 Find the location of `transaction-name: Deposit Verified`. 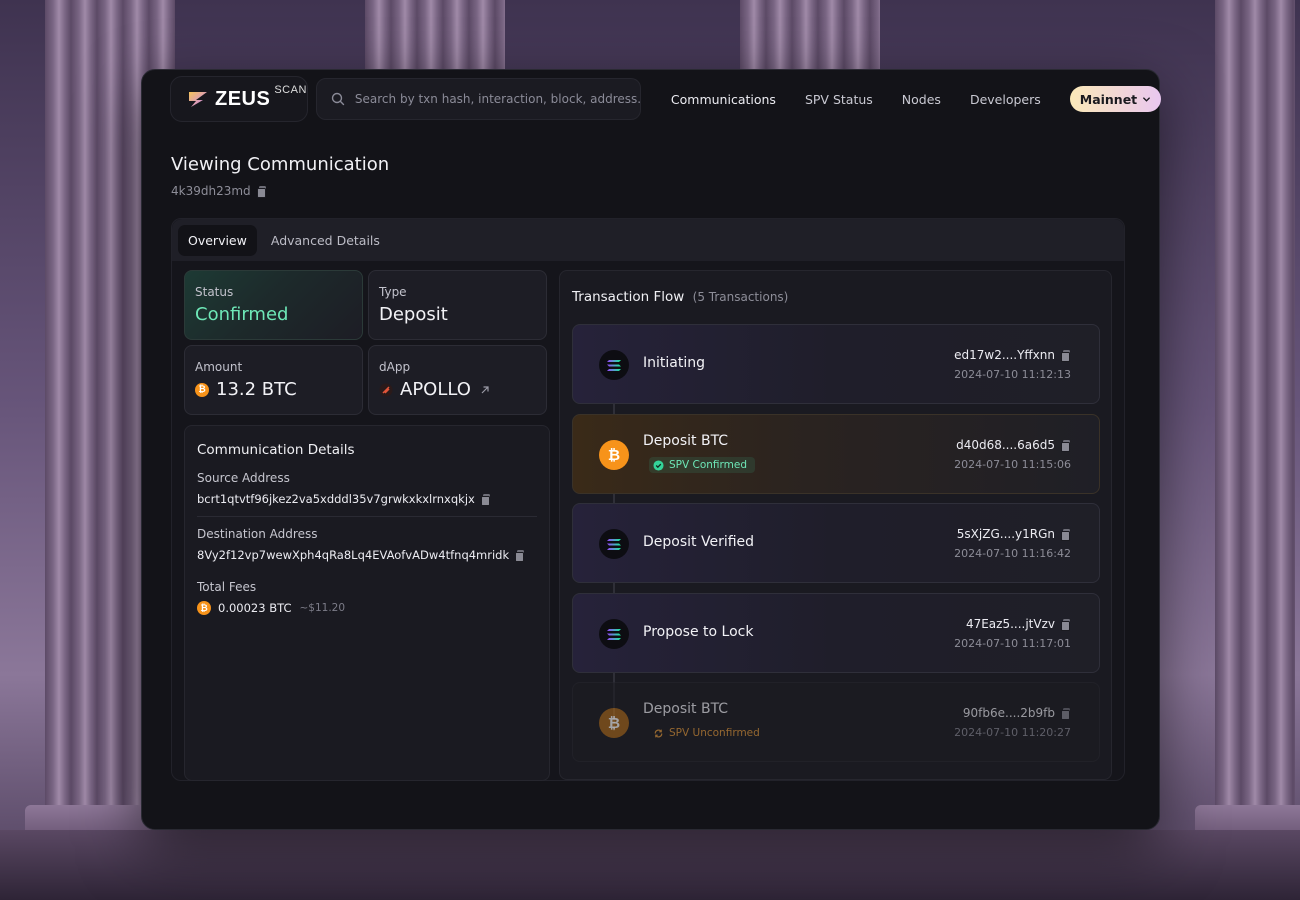

transaction-name: Deposit Verified is located at coordinates (699, 542).